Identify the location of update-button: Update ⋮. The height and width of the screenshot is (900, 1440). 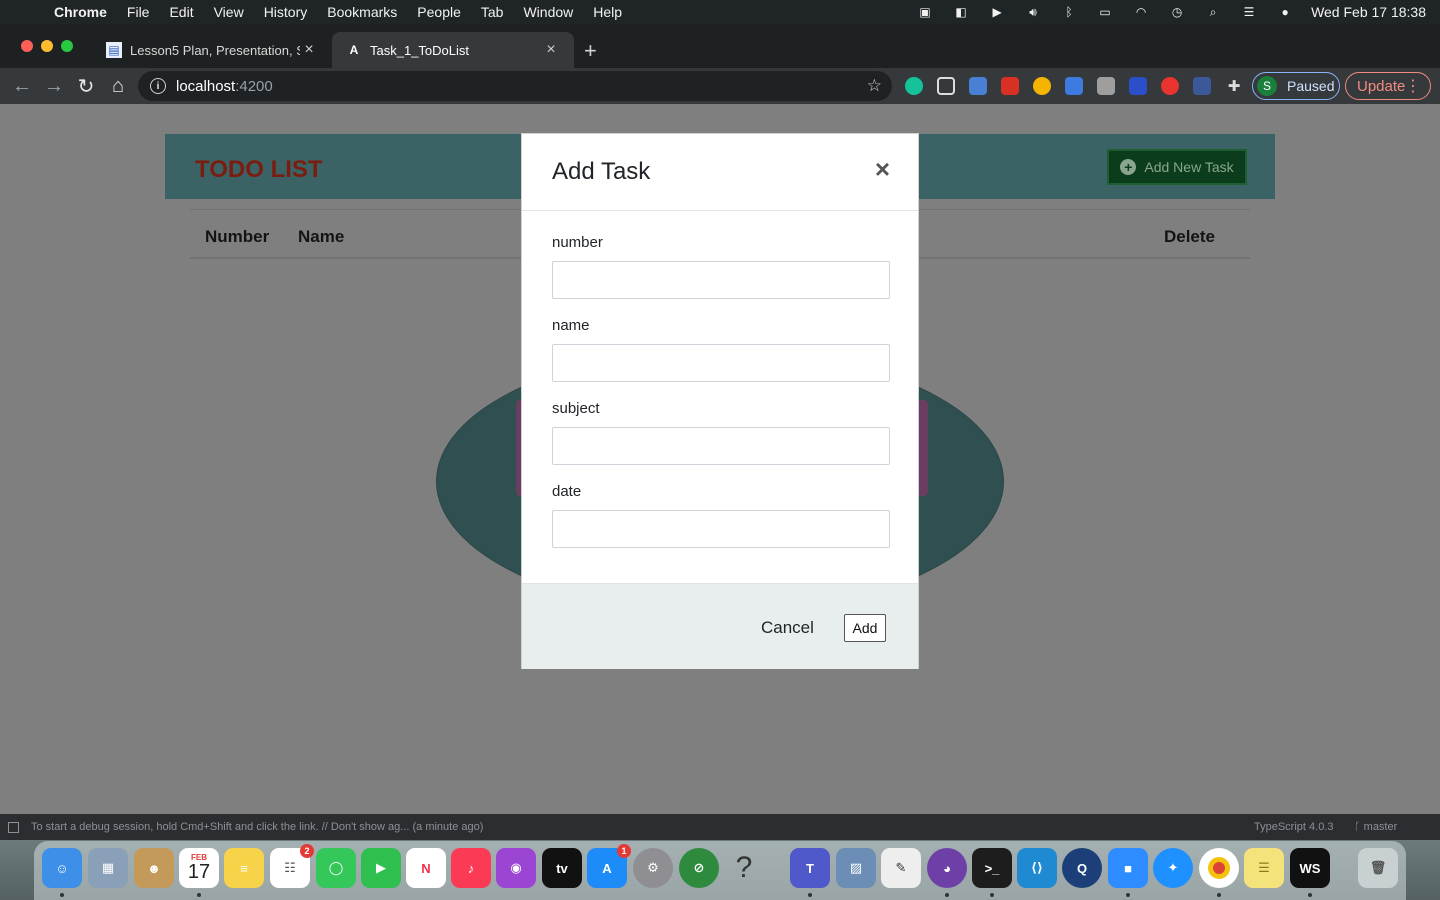
(1388, 86).